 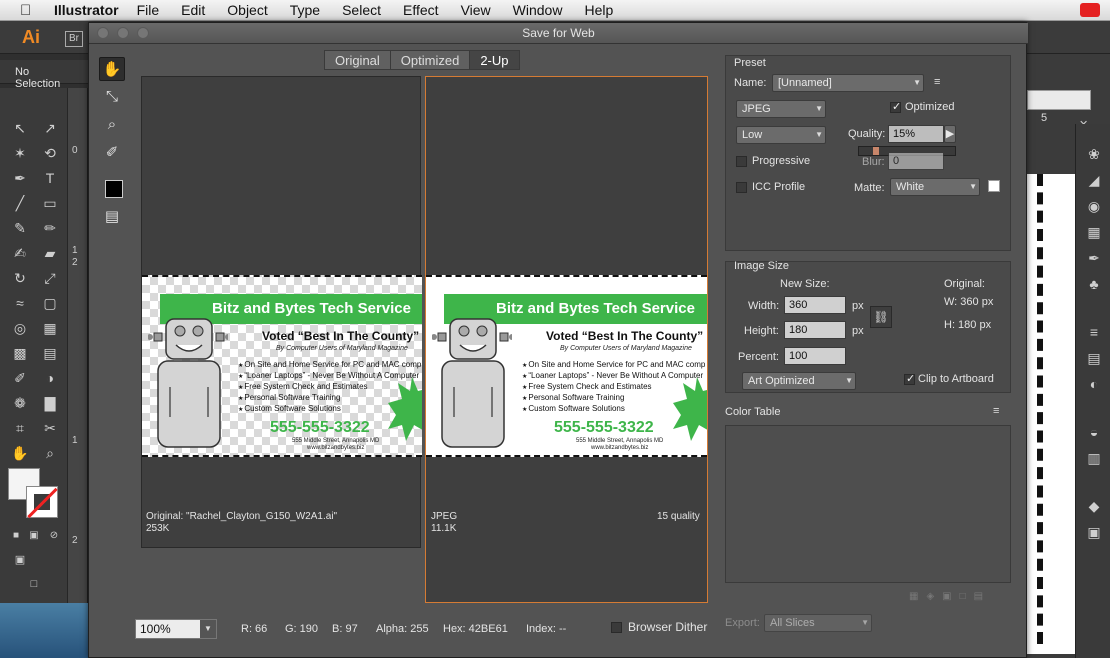 What do you see at coordinates (1059, 100) in the screenshot?
I see `document-tab` at bounding box center [1059, 100].